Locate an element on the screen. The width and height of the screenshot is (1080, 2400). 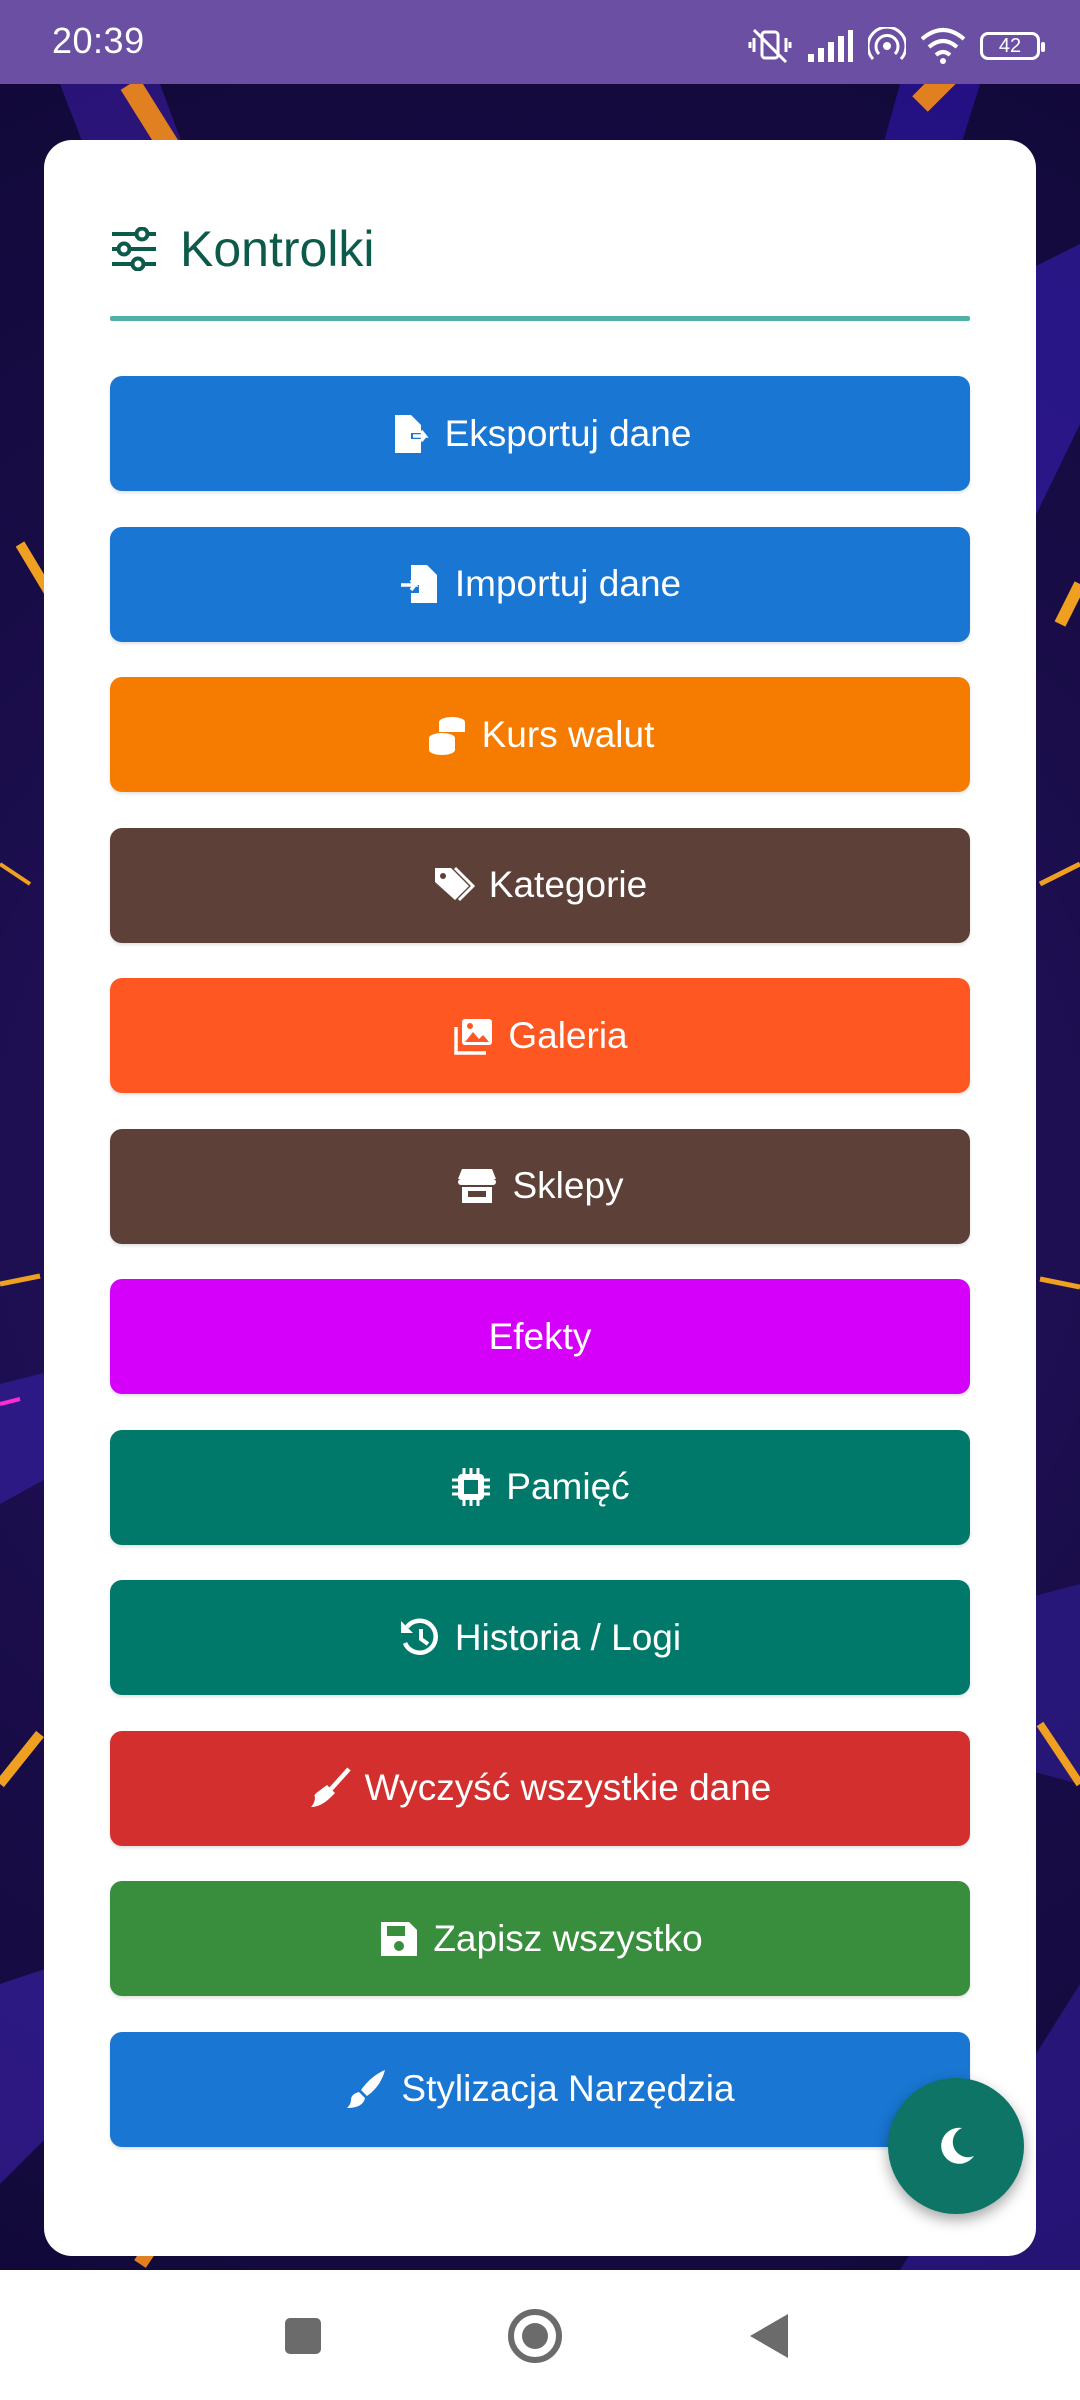
button-label: Historia / Logi is located at coordinates (568, 1637).